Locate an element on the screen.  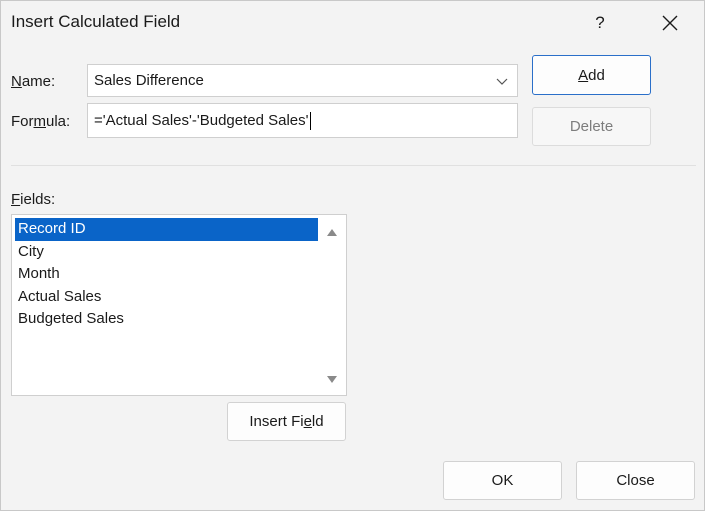
close-button: Close is located at coordinates (635, 480).